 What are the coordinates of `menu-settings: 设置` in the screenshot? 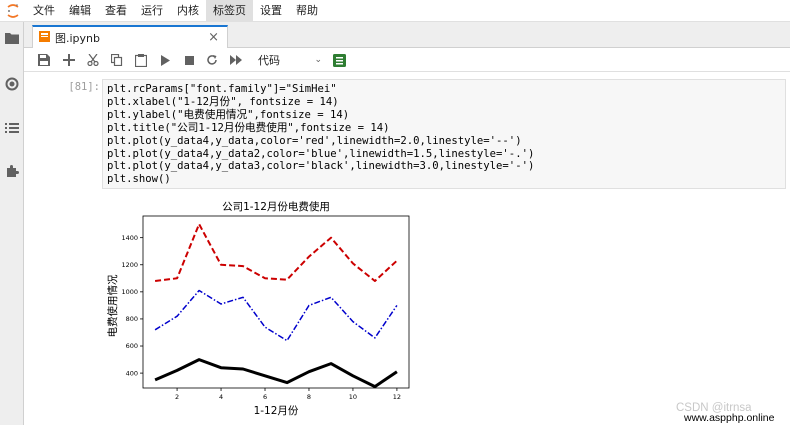 It's located at (271, 11).